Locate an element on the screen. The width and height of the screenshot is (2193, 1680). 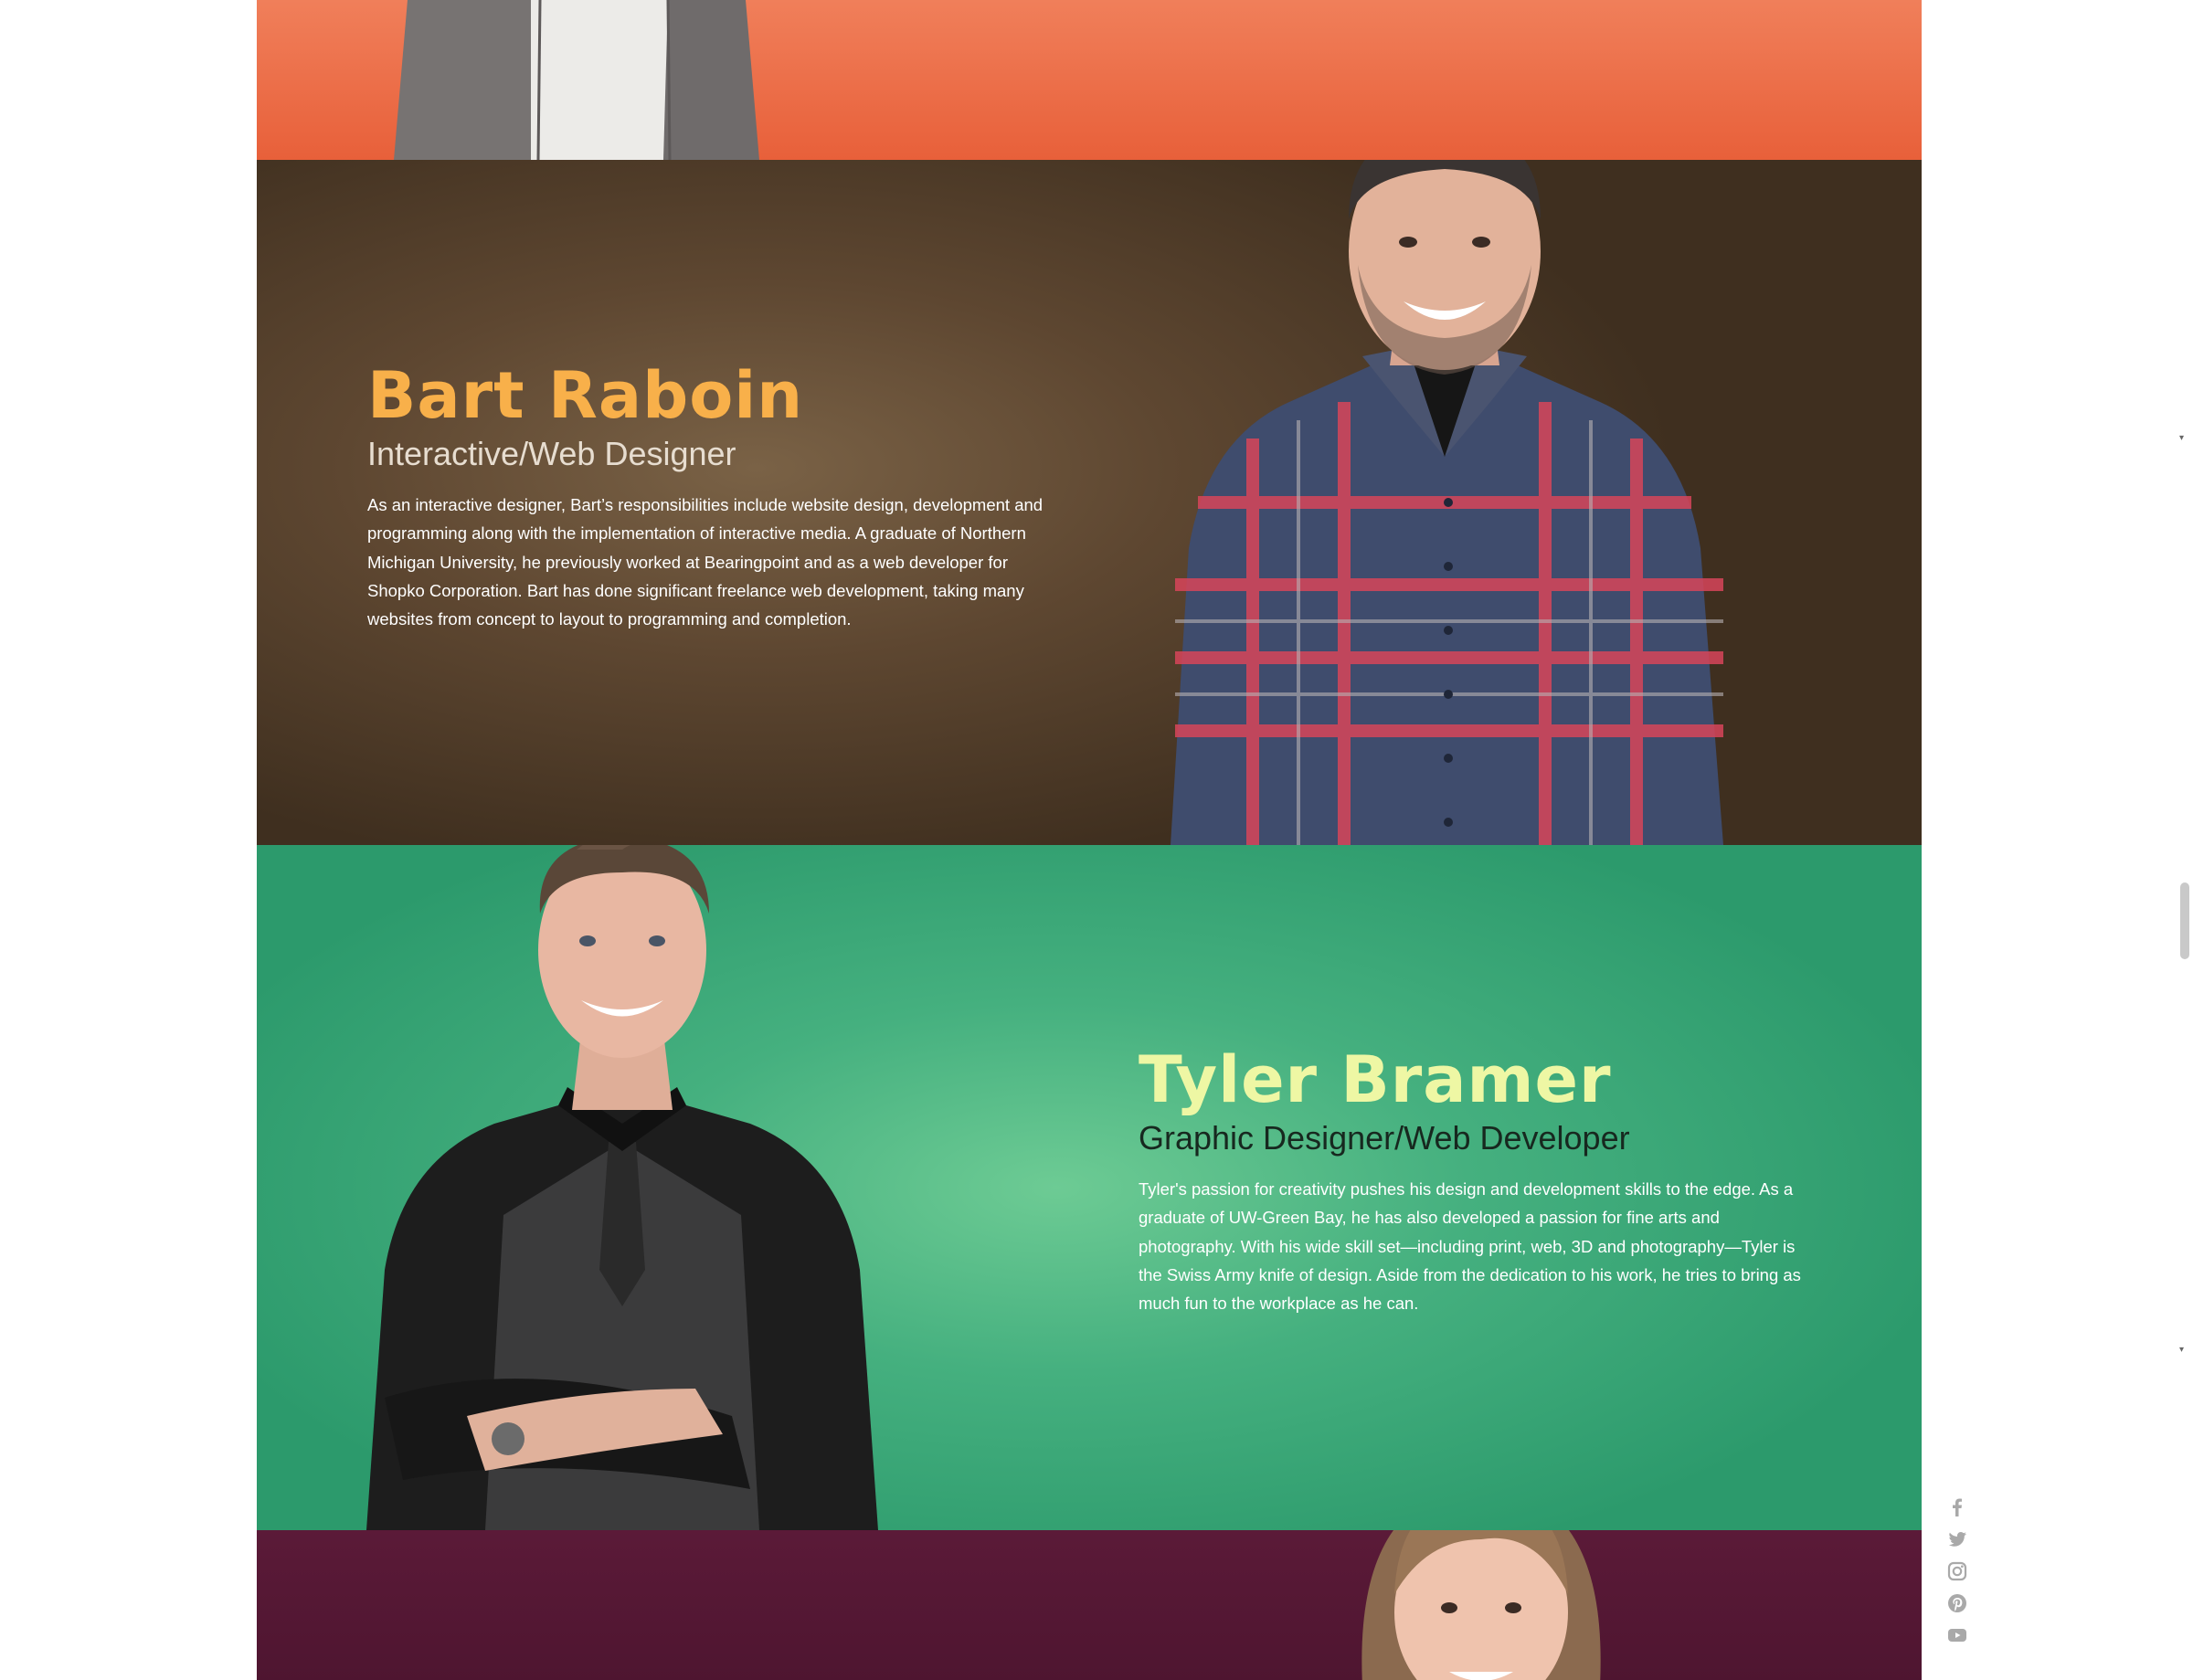
facebook-icon is located at coordinates (1957, 1507).